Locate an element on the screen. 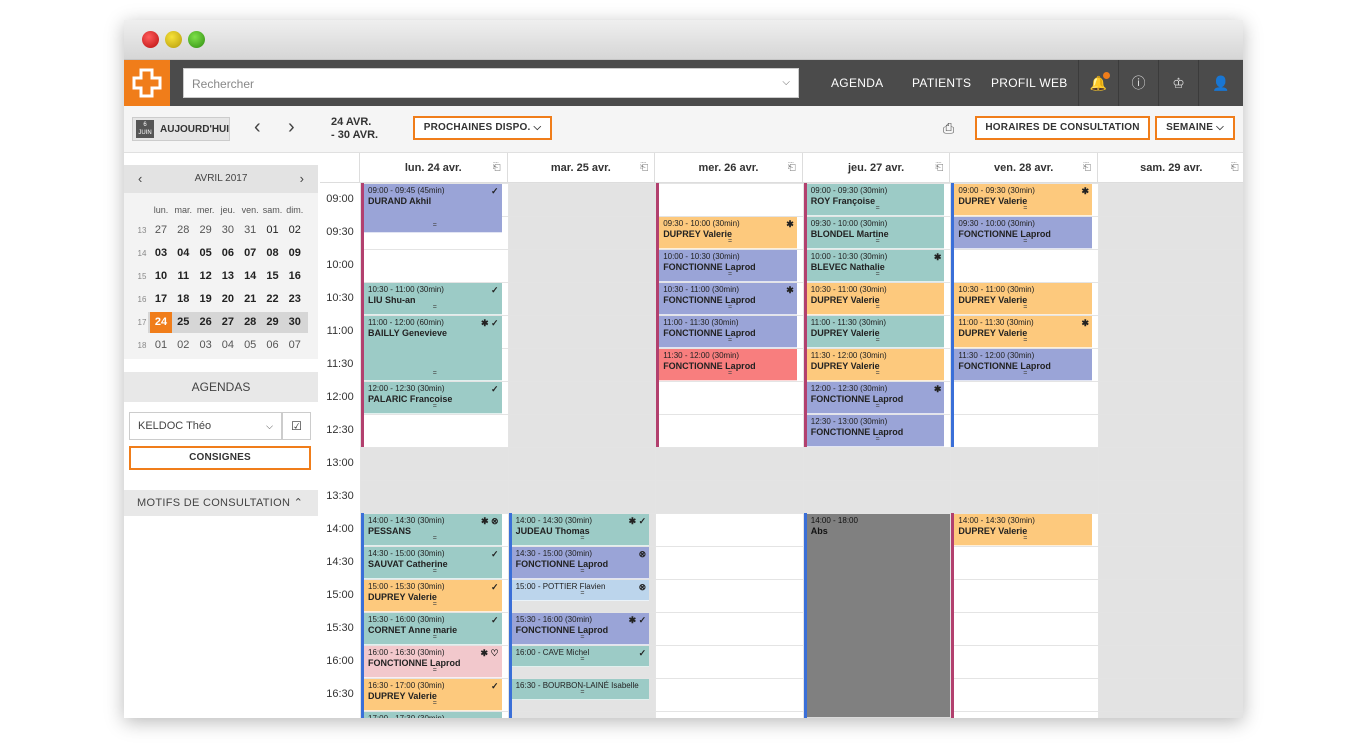  appointment-block: 09:00 - 09:30 (30min) ROY Françoise = is located at coordinates (875, 200).